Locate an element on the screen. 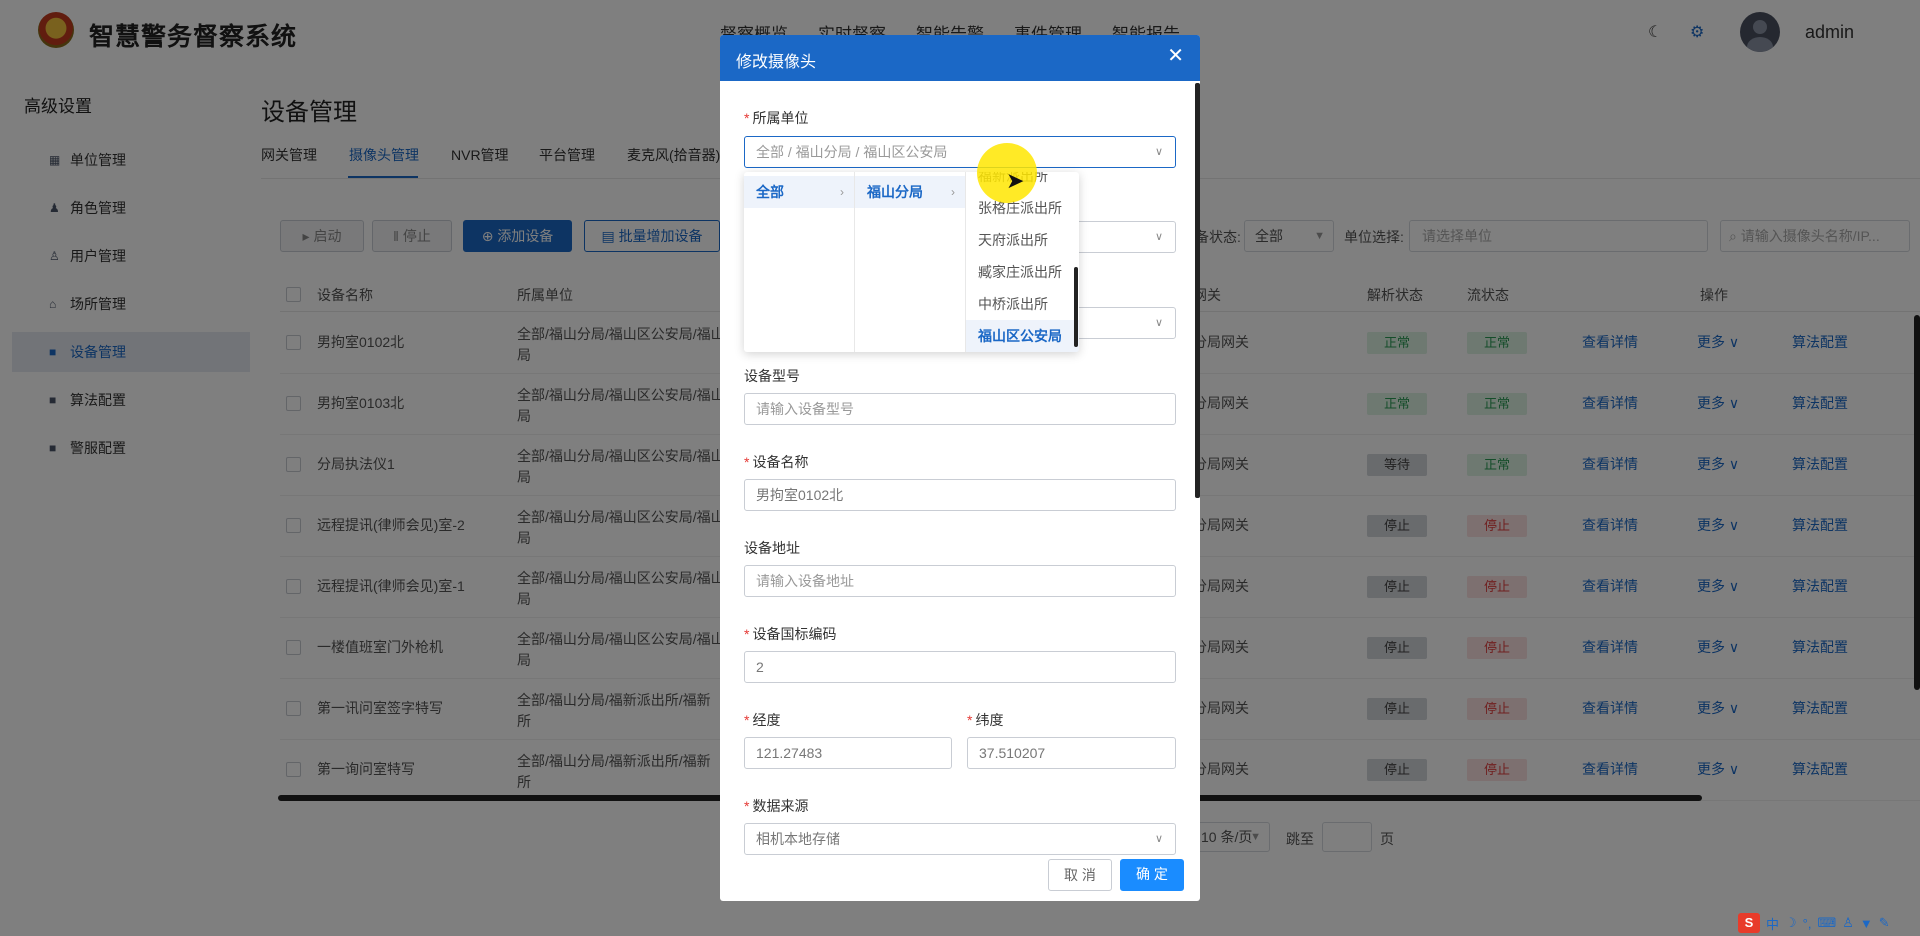 This screenshot has width=1920, height=936. cascader-option: 天府派出所 is located at coordinates (1022, 240).